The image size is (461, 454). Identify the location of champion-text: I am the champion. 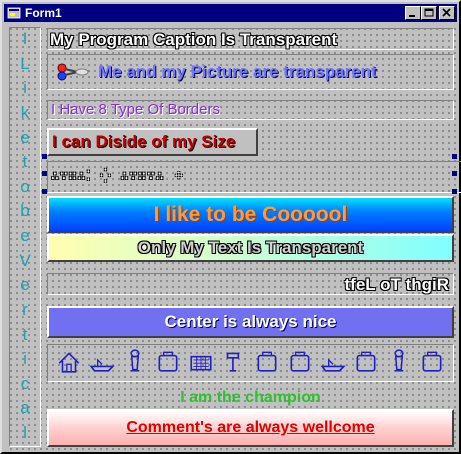
(250, 397).